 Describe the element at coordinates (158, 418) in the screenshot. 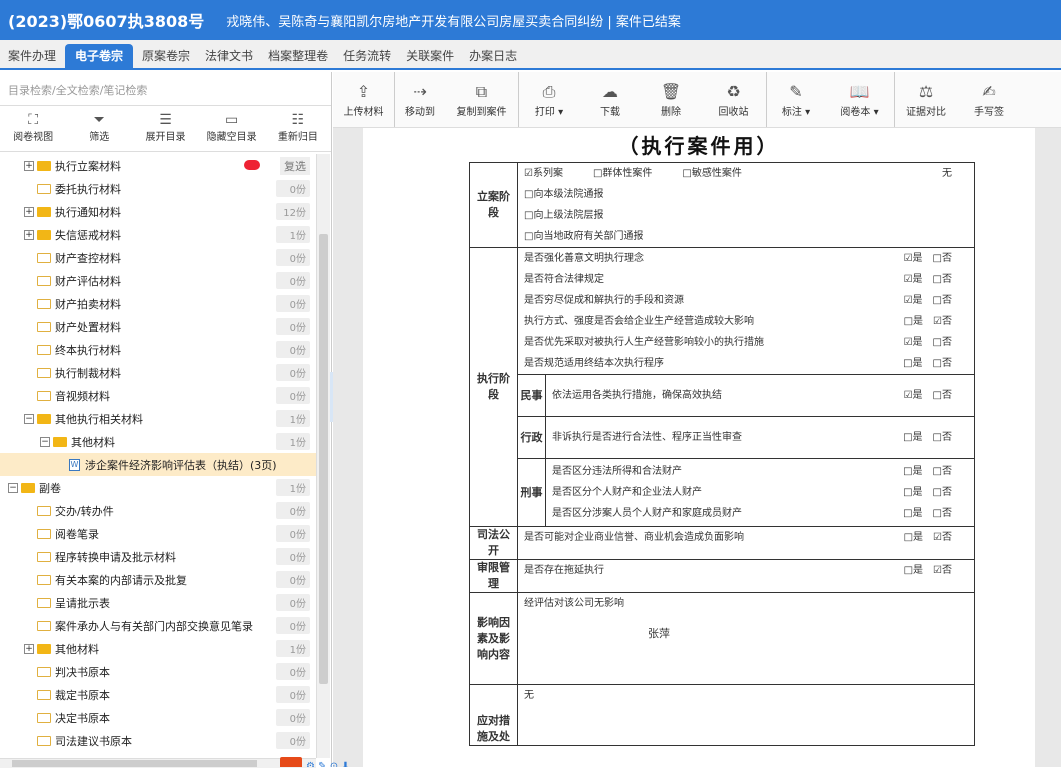

I see `tree-item: − 其他执行相关材料 1份` at that location.